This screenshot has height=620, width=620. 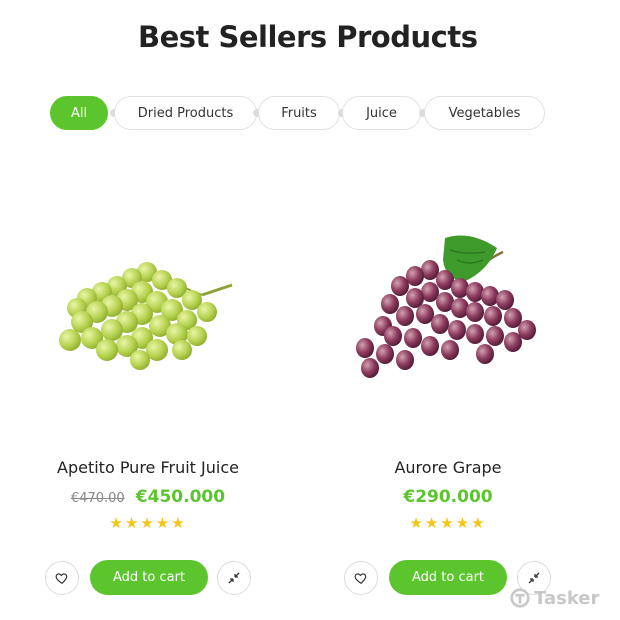 I want to click on tasker-watermark: Tasker, so click(x=554, y=598).